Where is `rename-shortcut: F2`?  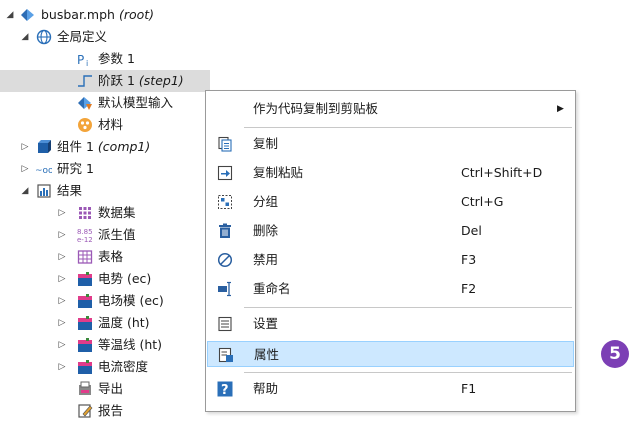 rename-shortcut: F2 is located at coordinates (469, 288).